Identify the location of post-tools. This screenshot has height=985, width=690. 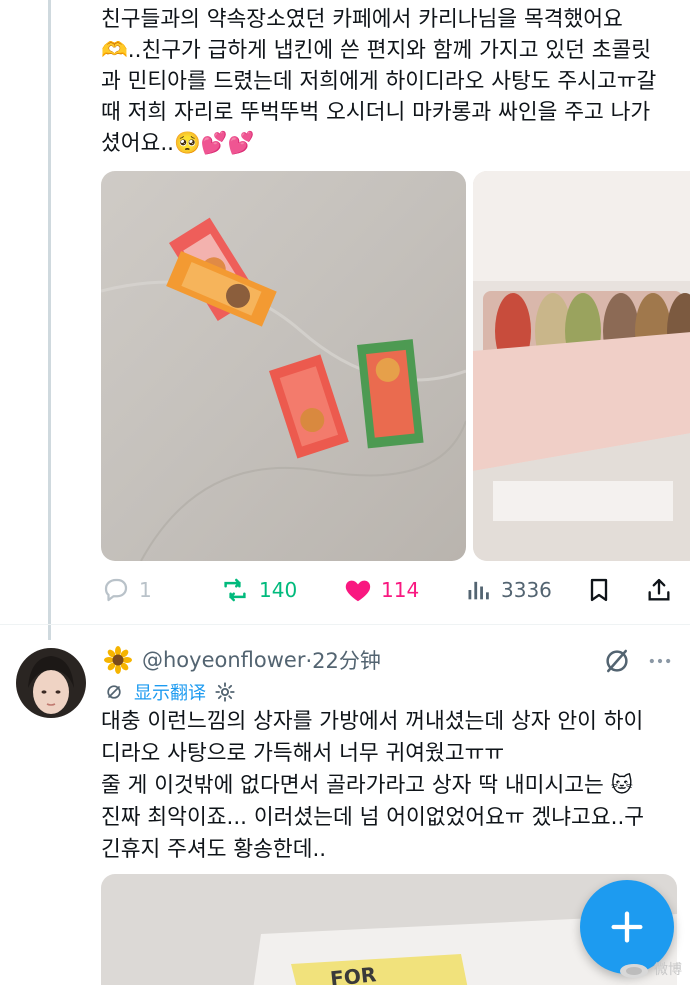
(640, 660).